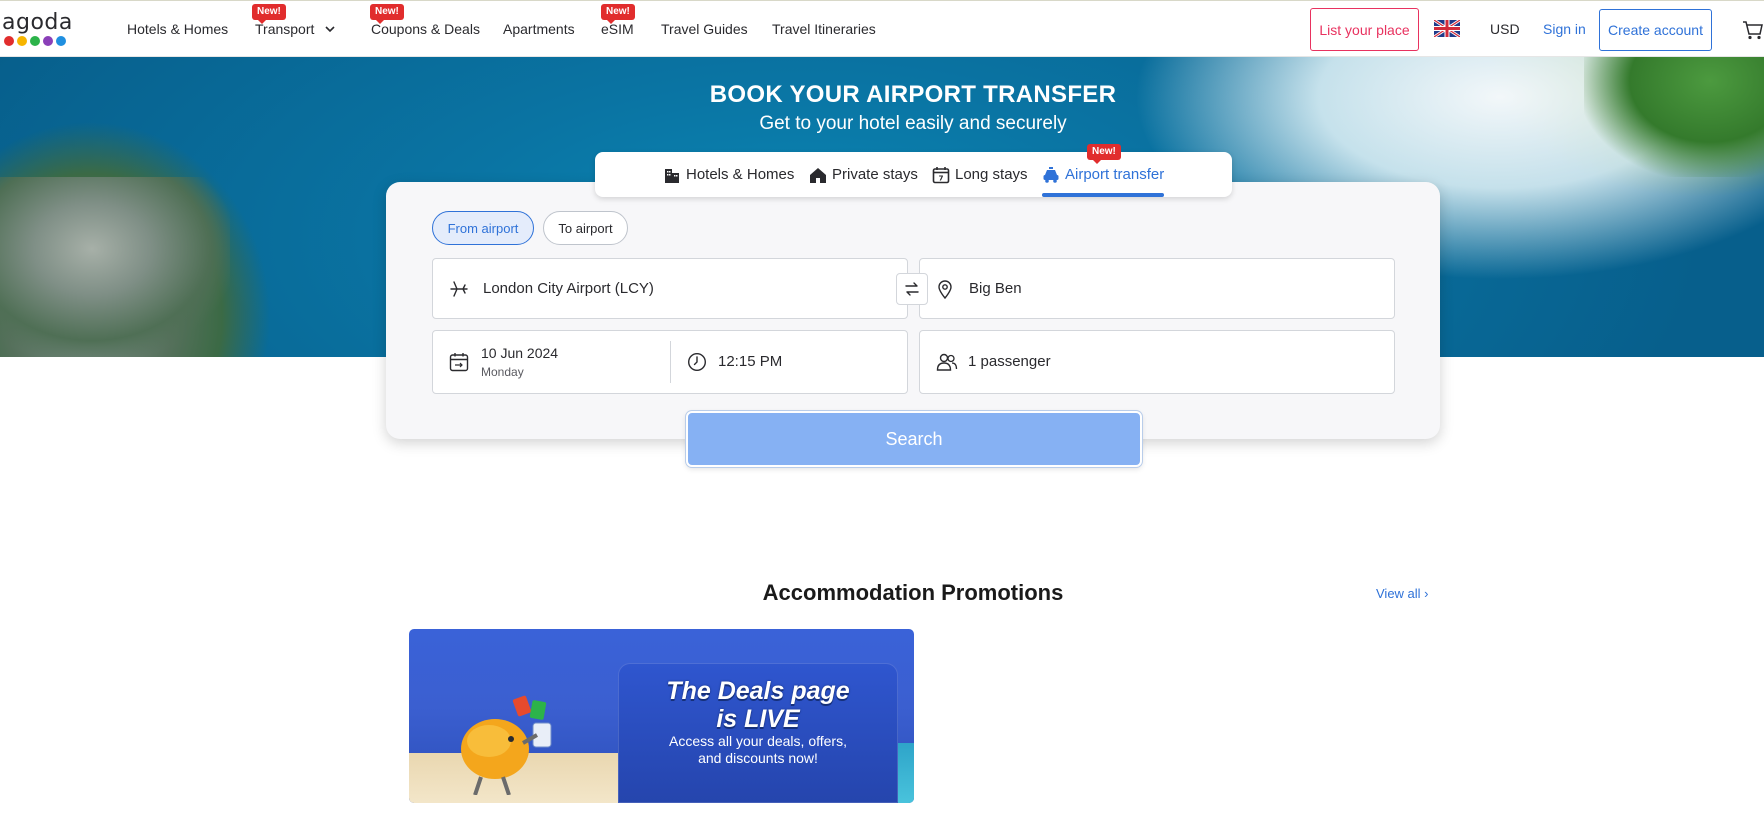  Describe the element at coordinates (913, 123) in the screenshot. I see `hero-subtitle: Get to your hotel easily and securely` at that location.